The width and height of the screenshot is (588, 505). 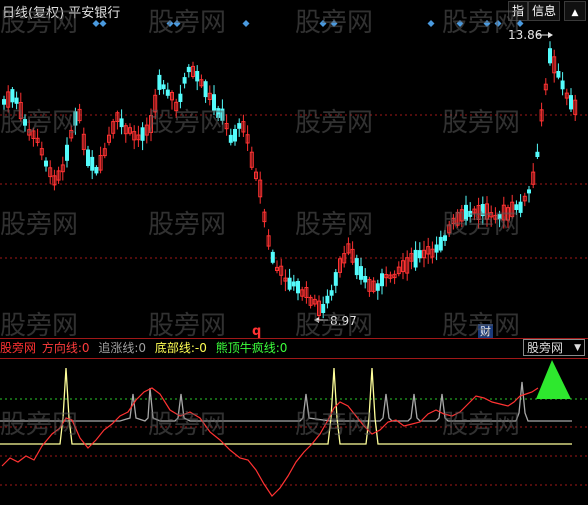 What do you see at coordinates (544, 11) in the screenshot?
I see `info-button: 信息` at bounding box center [544, 11].